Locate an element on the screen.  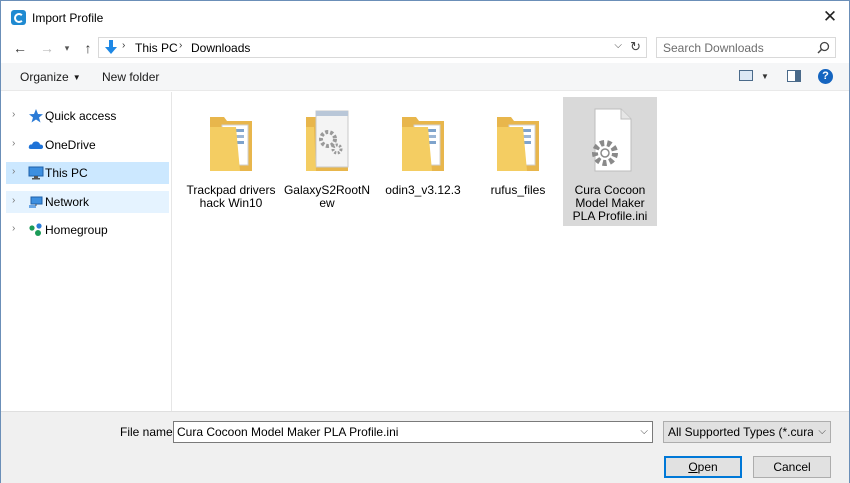
file-name: rufus_files is located at coordinates (518, 190).